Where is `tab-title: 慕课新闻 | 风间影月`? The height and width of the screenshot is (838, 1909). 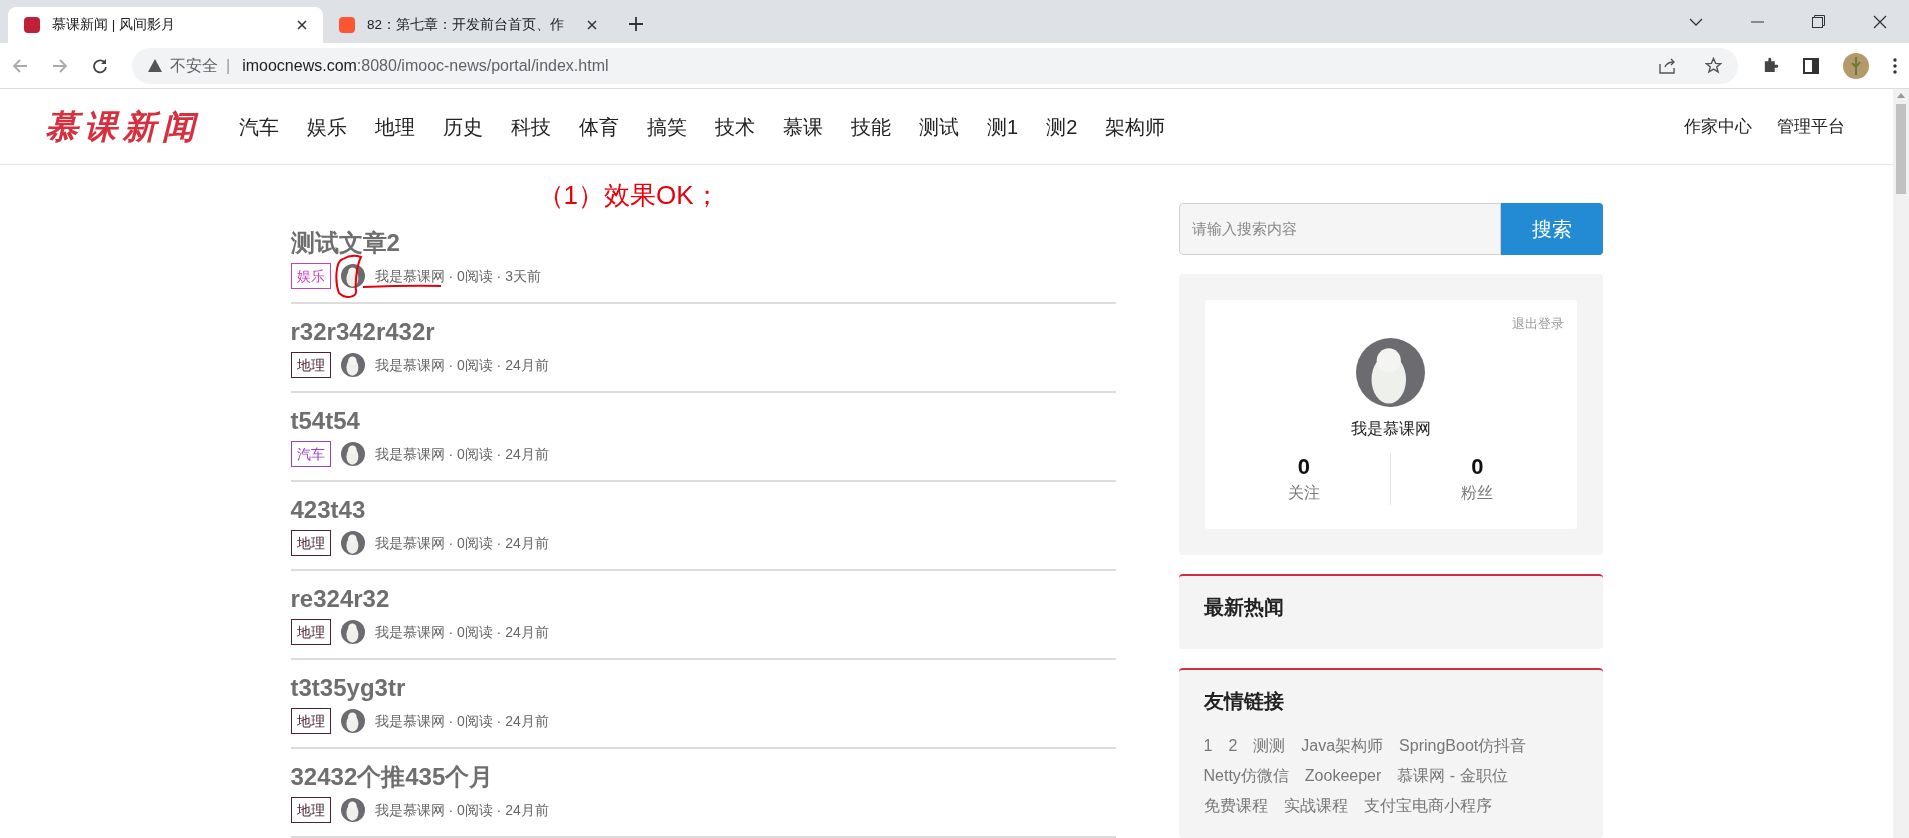 tab-title: 慕课新闻 | 风间影月 is located at coordinates (114, 24).